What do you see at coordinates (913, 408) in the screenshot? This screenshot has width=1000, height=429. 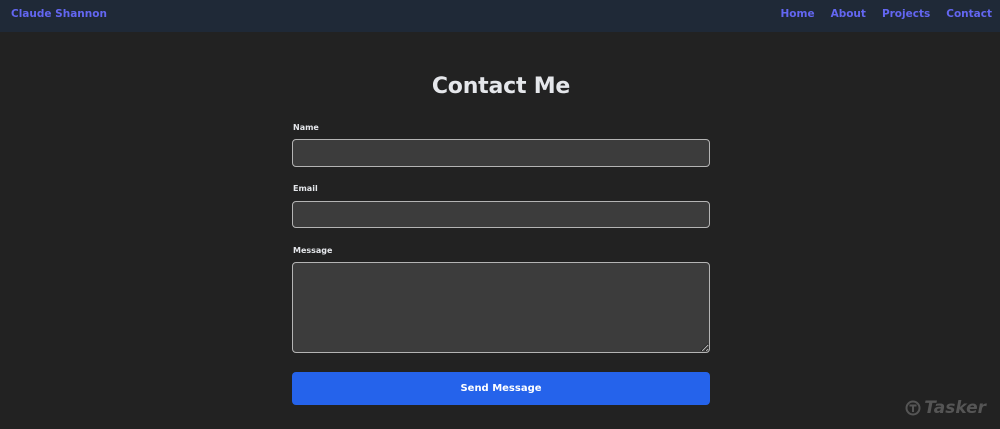 I see `tasker-logo-icon` at bounding box center [913, 408].